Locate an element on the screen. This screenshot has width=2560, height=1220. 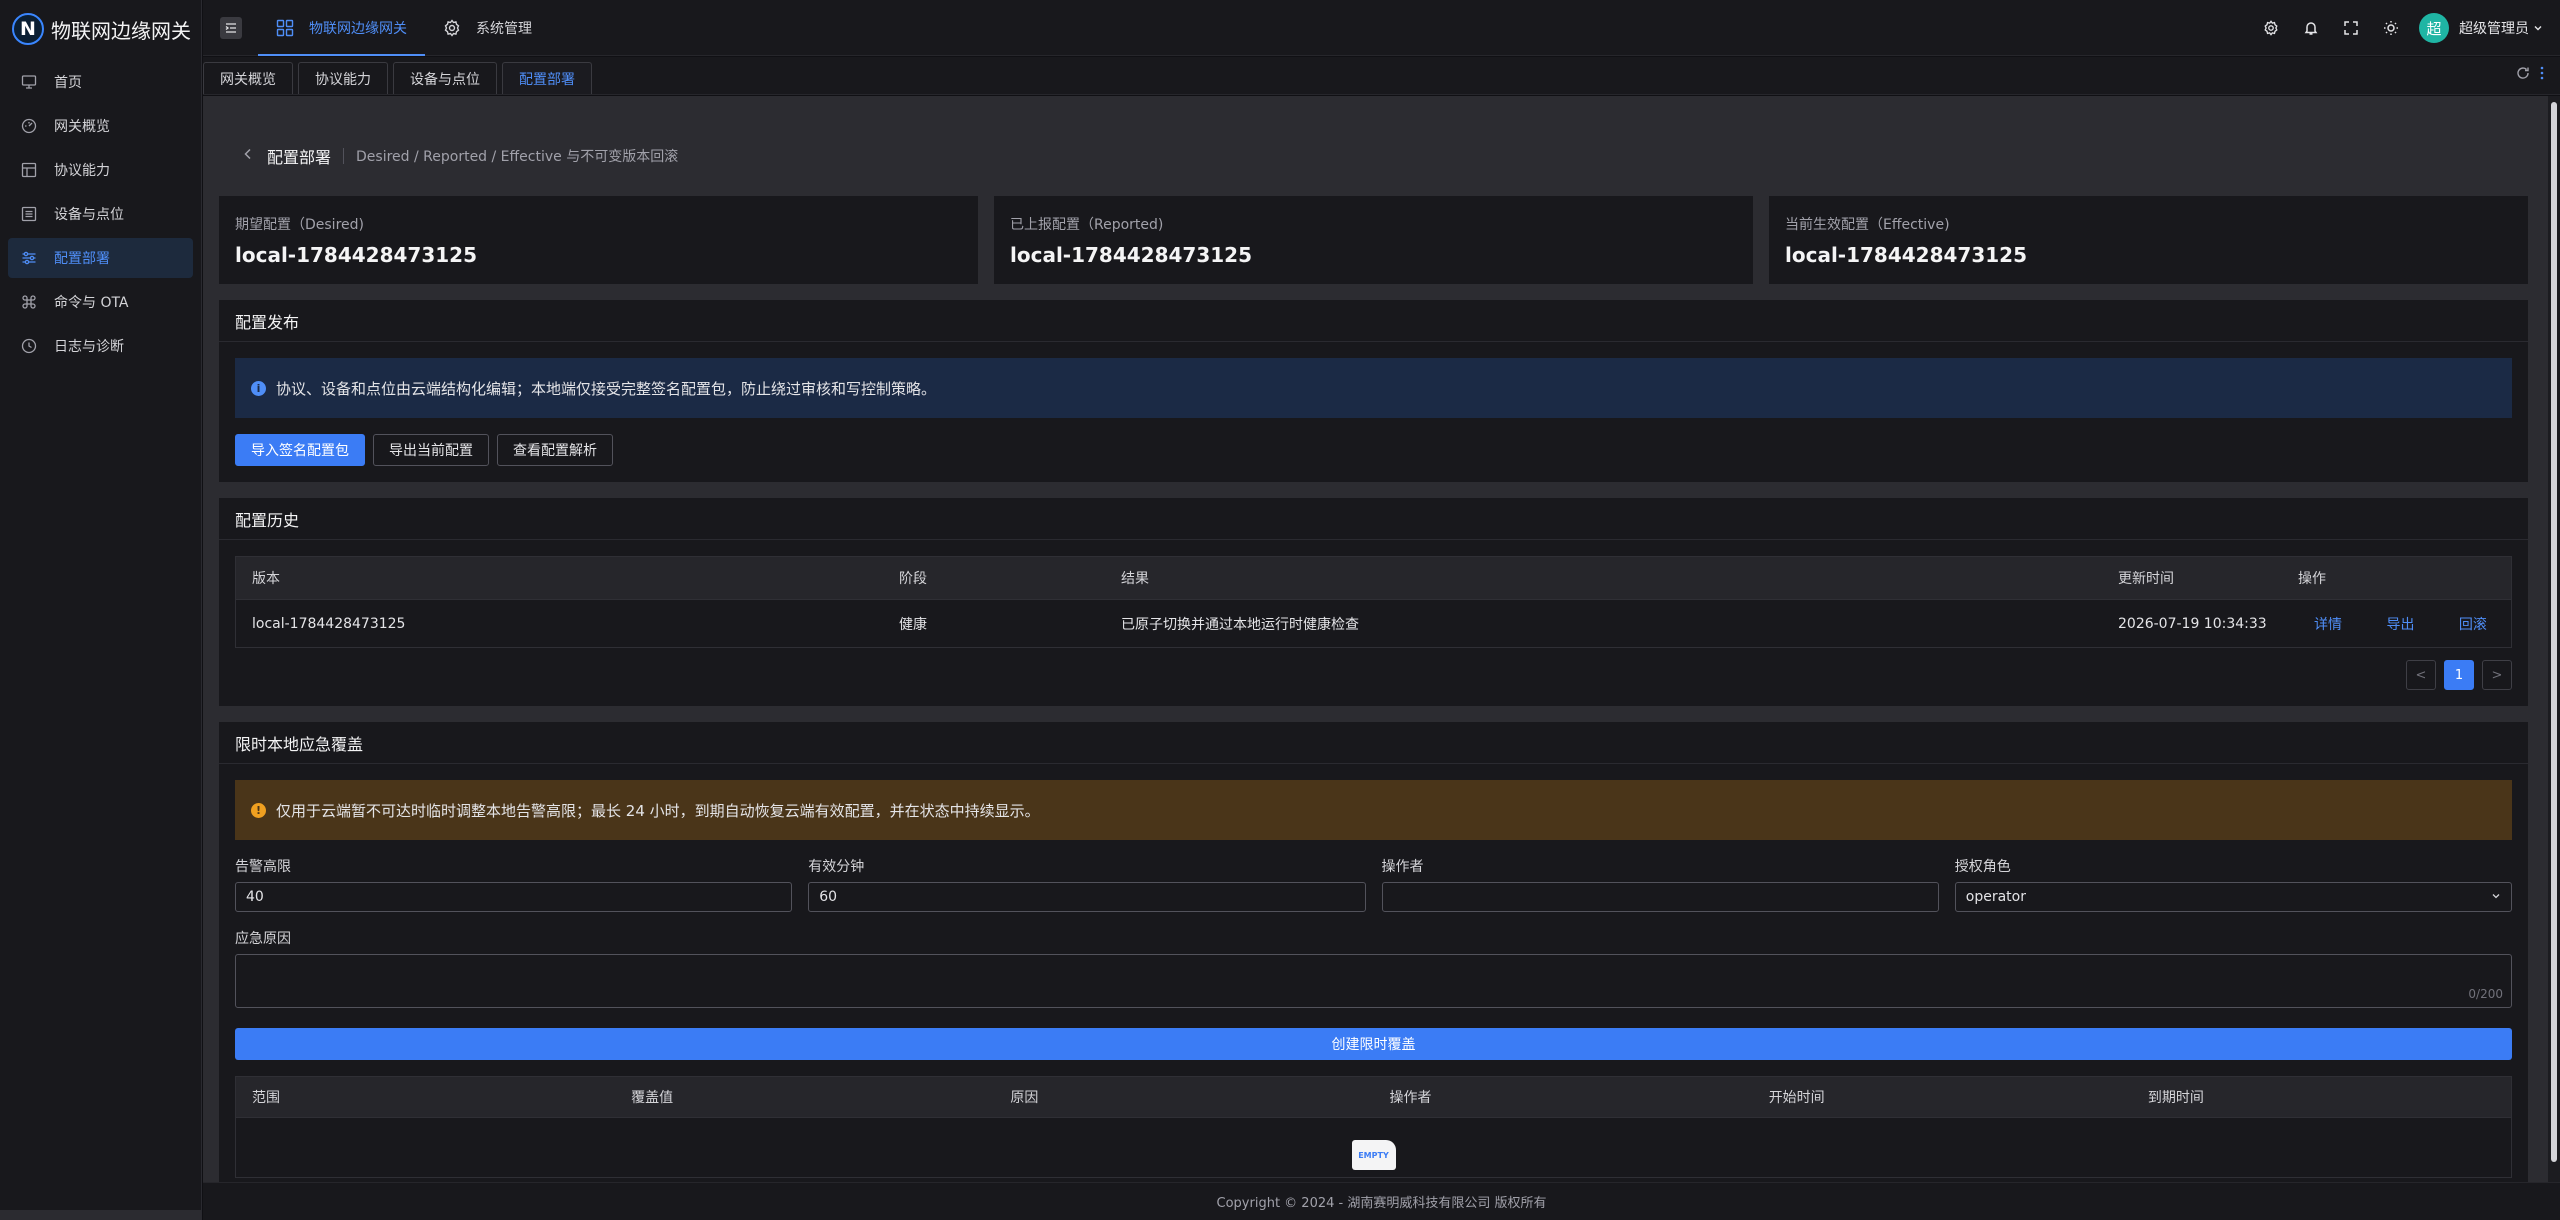
role-select: operator is located at coordinates (2233, 897).